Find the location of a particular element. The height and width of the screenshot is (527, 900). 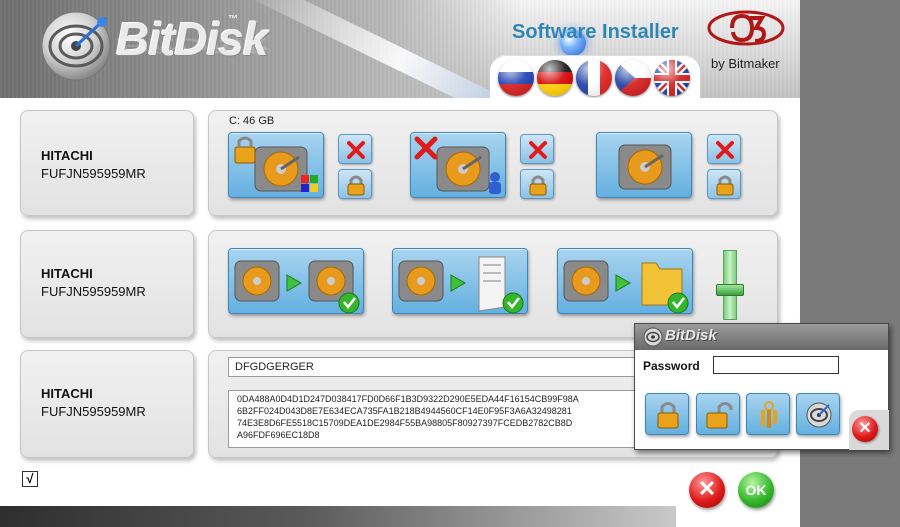

disk-info-card-3: HITACHI FUFJN595959MR is located at coordinates (107, 404).